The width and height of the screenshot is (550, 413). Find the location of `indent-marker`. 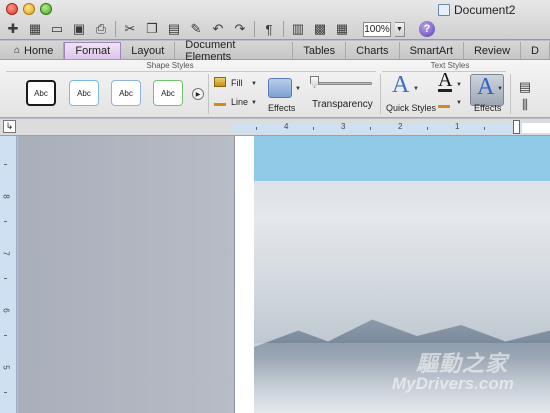

indent-marker is located at coordinates (516, 127).